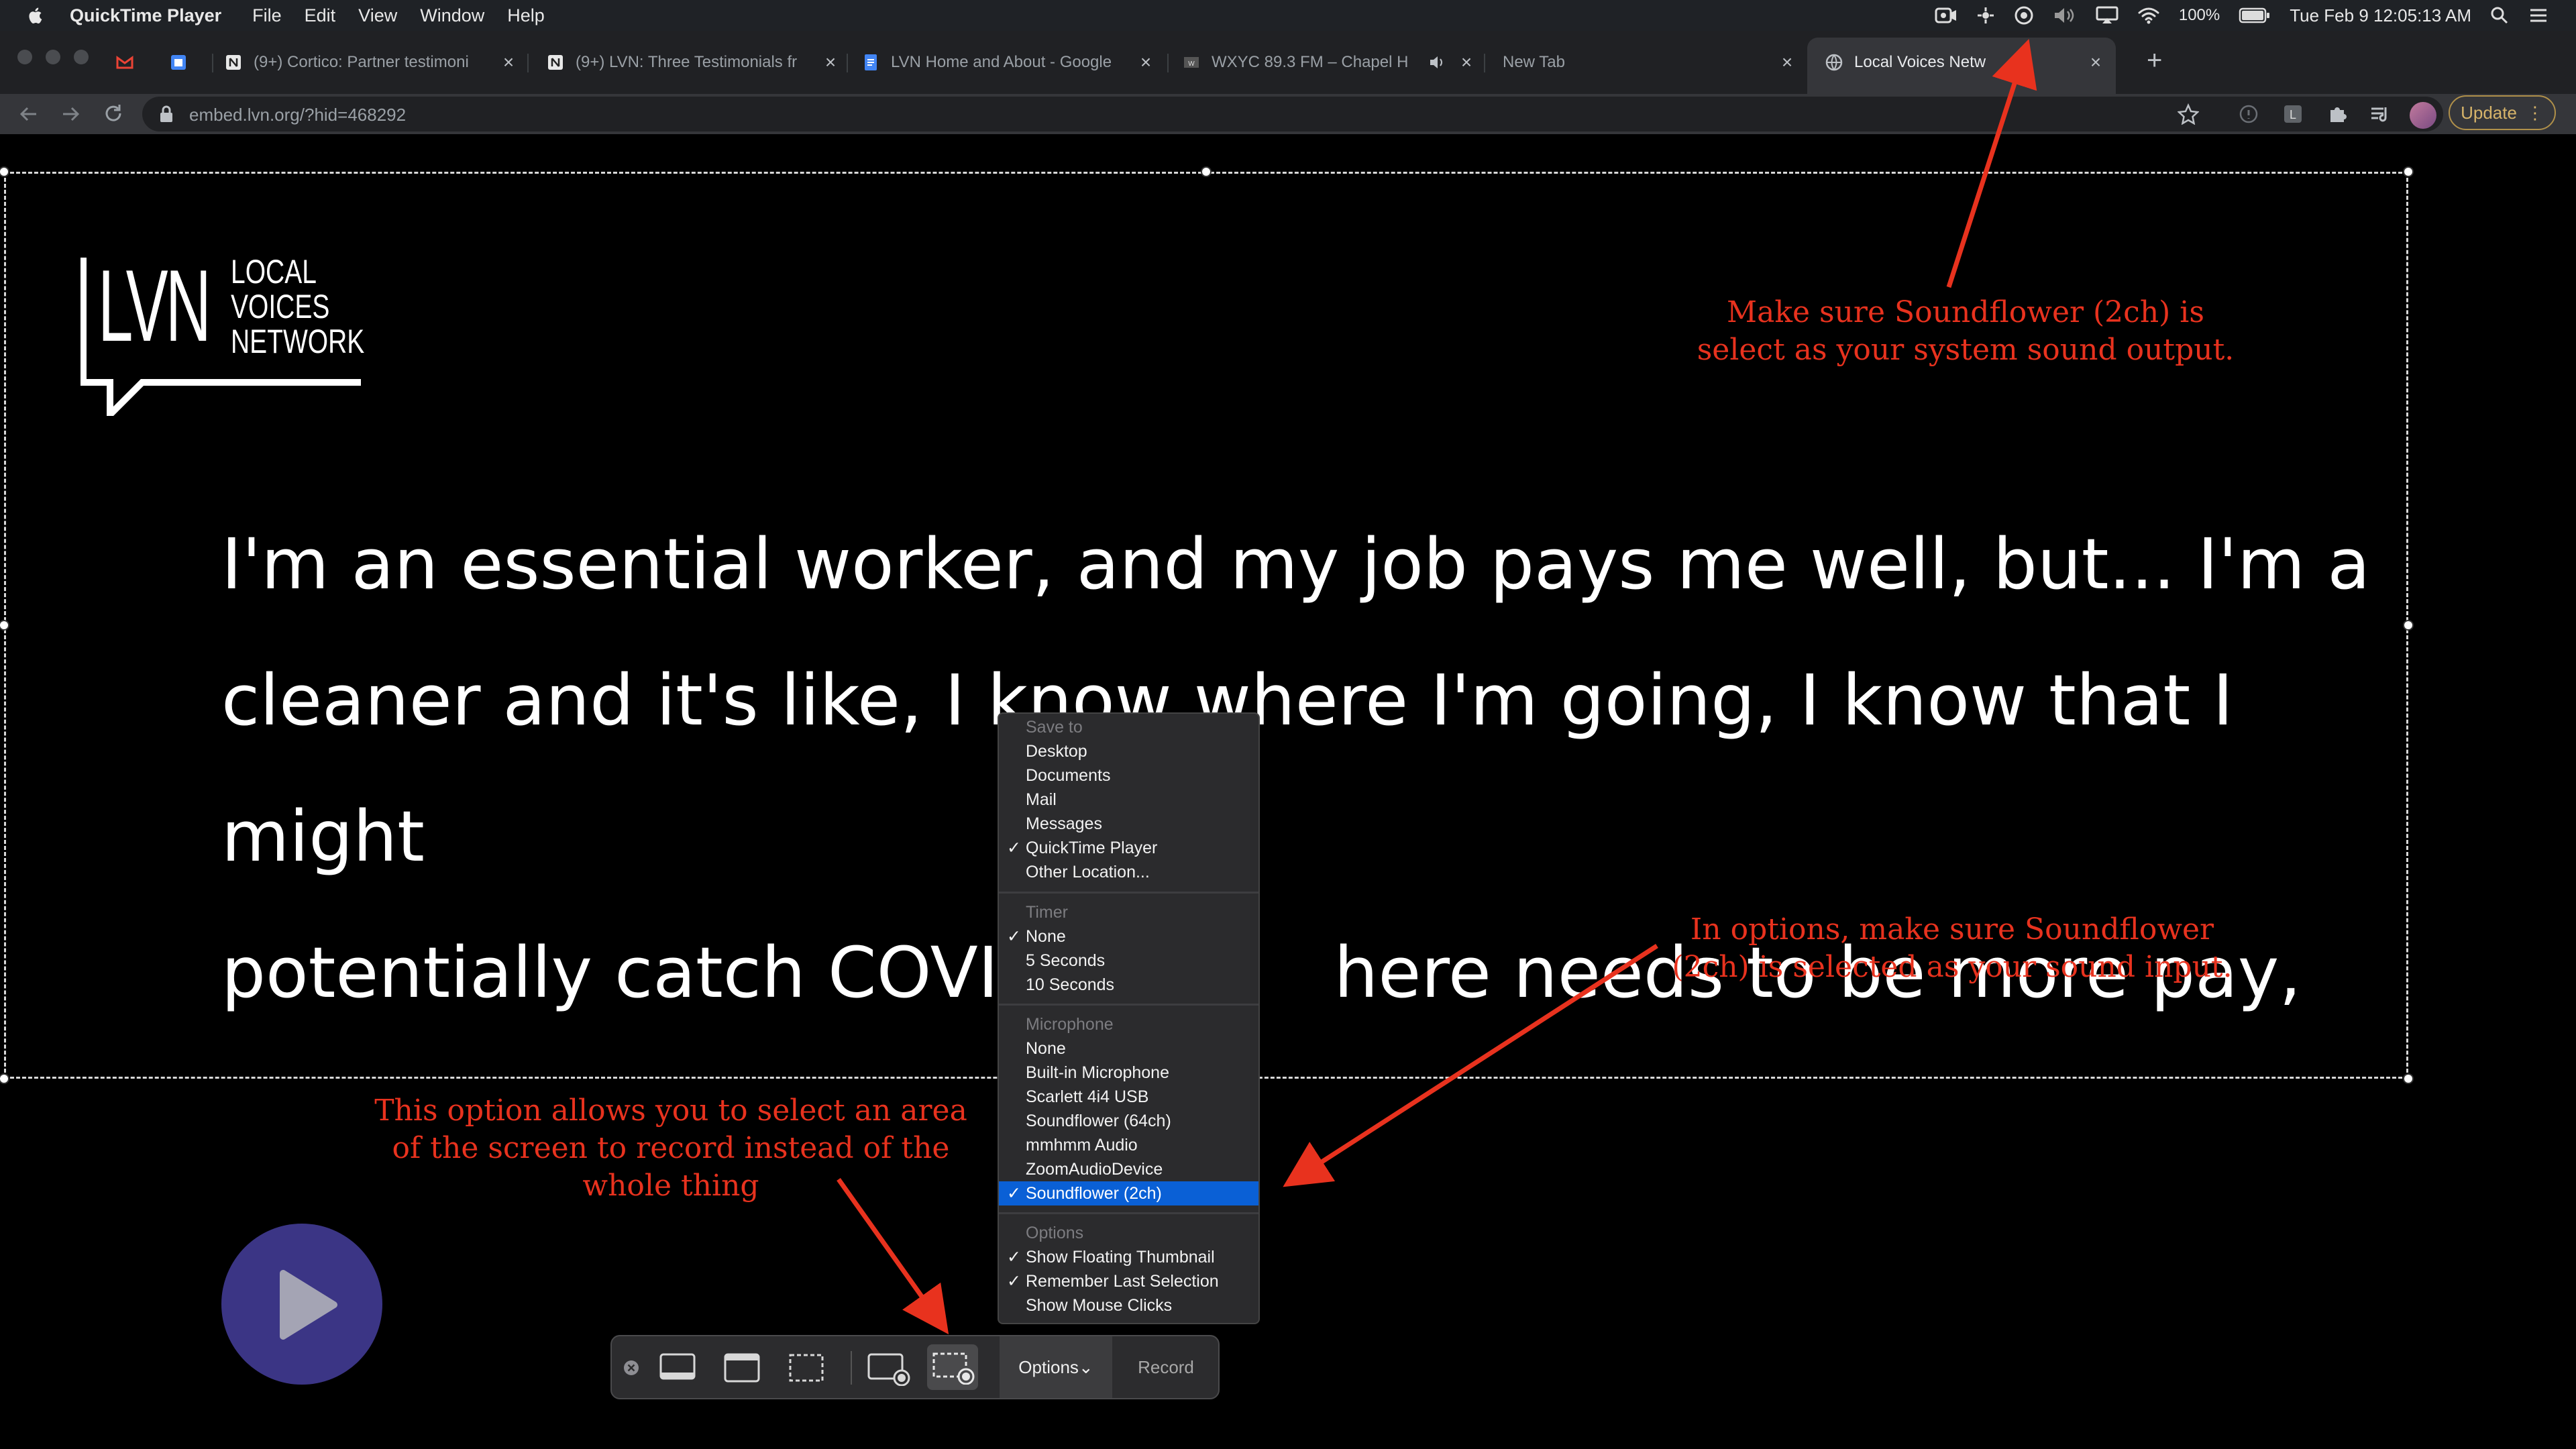 The width and height of the screenshot is (2576, 1449). I want to click on capture-selection-icon, so click(806, 1367).